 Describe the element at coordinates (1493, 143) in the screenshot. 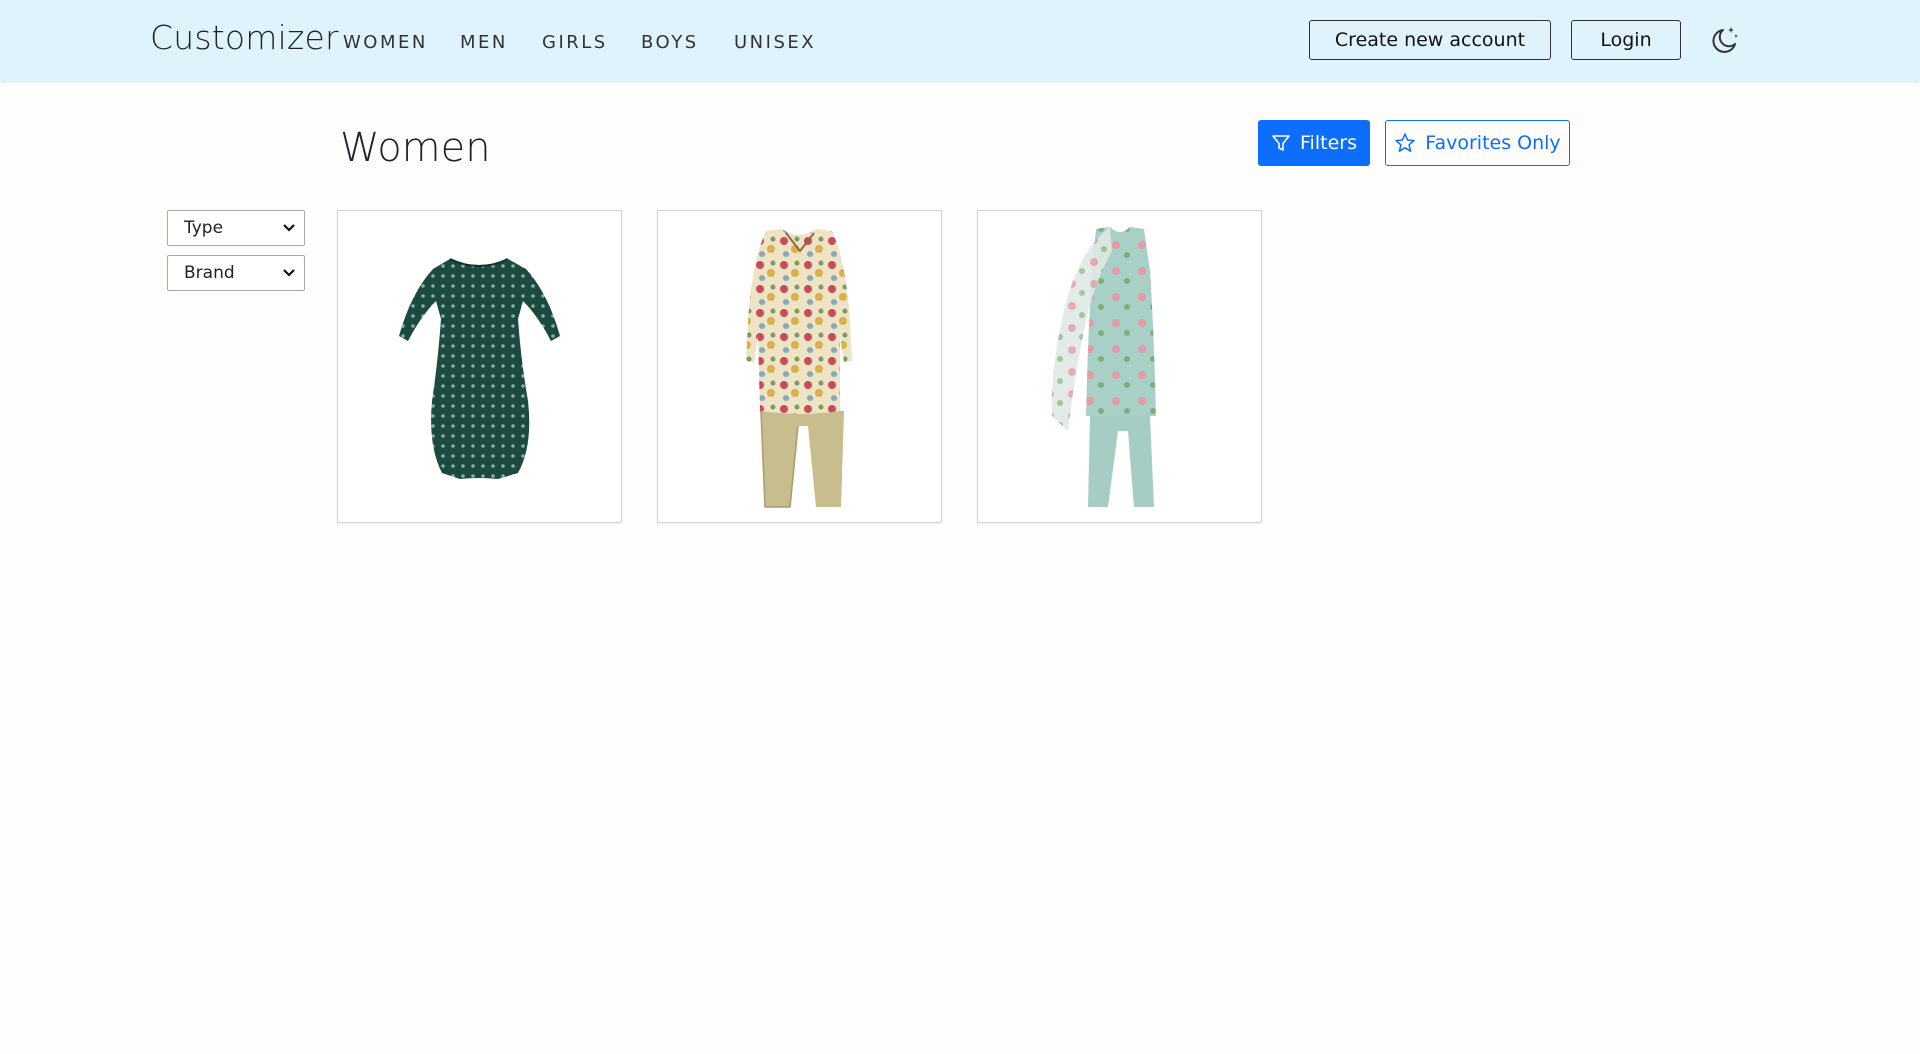

I see `favorites-label: Favorites Only` at that location.